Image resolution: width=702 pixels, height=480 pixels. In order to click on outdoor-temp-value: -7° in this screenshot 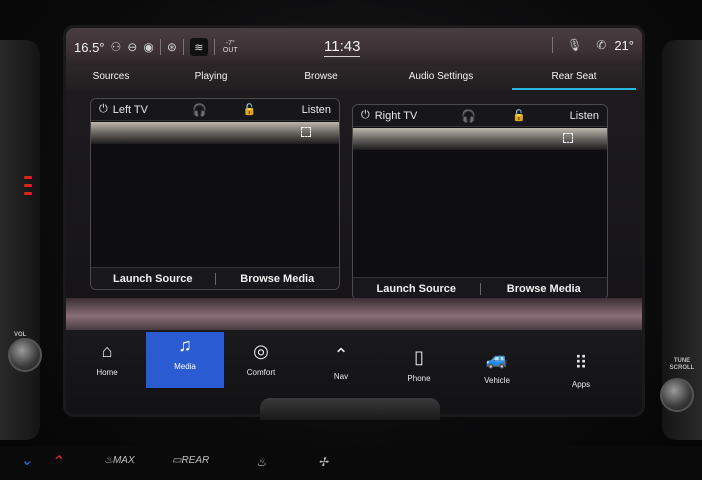, I will do `click(230, 43)`.